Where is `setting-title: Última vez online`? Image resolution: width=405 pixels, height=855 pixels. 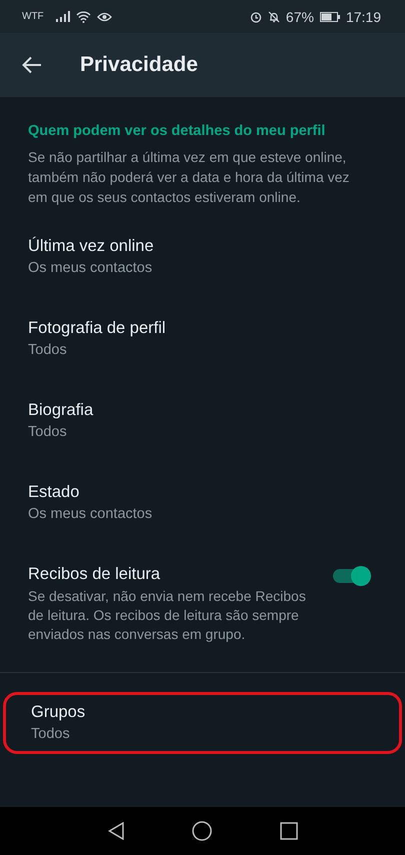
setting-title: Última vez online is located at coordinates (91, 246).